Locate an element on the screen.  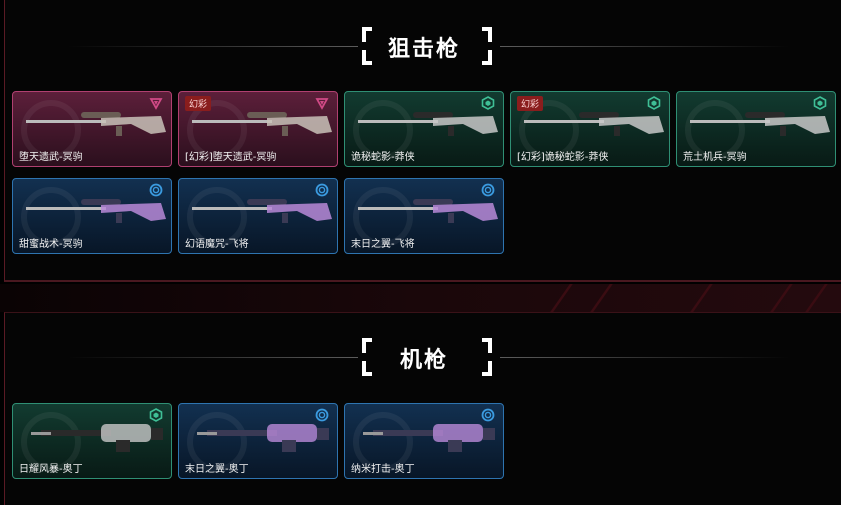
skin-card: 堕天遗武-冥驹 is located at coordinates (92, 129).